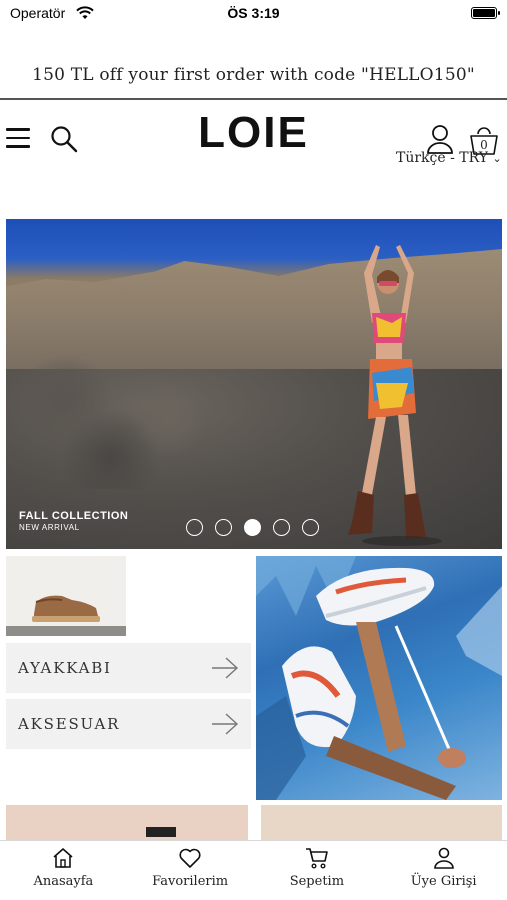 The width and height of the screenshot is (507, 900). Describe the element at coordinates (485, 13) in the screenshot. I see `battery-icon` at that location.